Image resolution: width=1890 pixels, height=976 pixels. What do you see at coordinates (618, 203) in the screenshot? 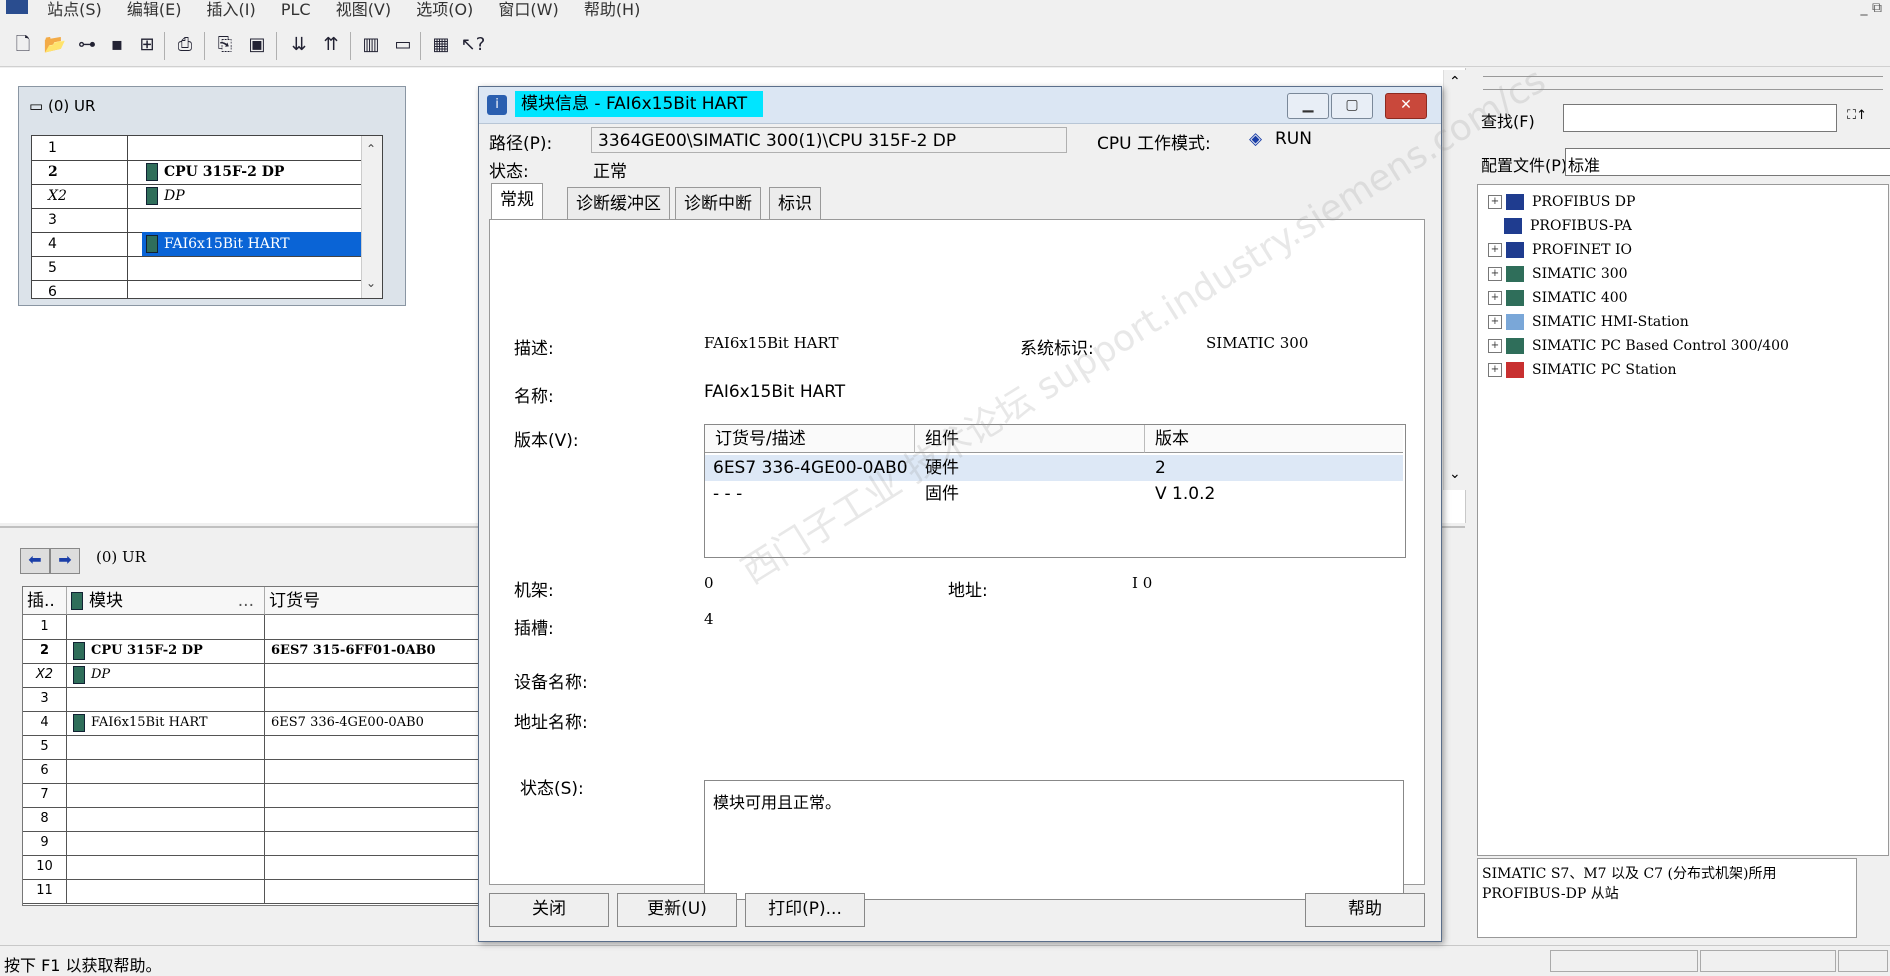
I see `tab-diagnostic-buffer: 诊断缓冲区` at bounding box center [618, 203].